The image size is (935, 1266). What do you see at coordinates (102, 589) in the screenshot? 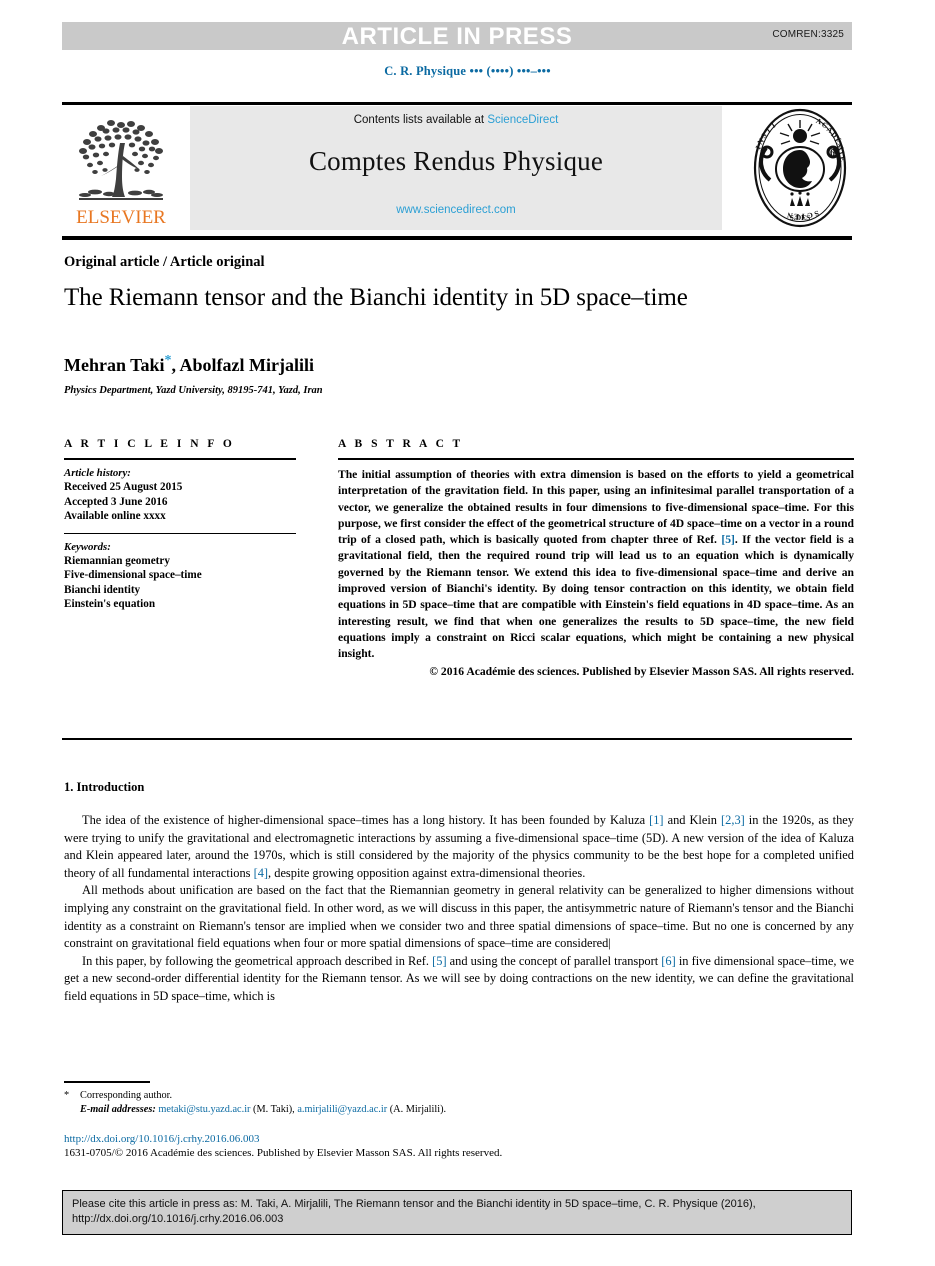
I see `keyword-item: Bianchi identity` at bounding box center [102, 589].